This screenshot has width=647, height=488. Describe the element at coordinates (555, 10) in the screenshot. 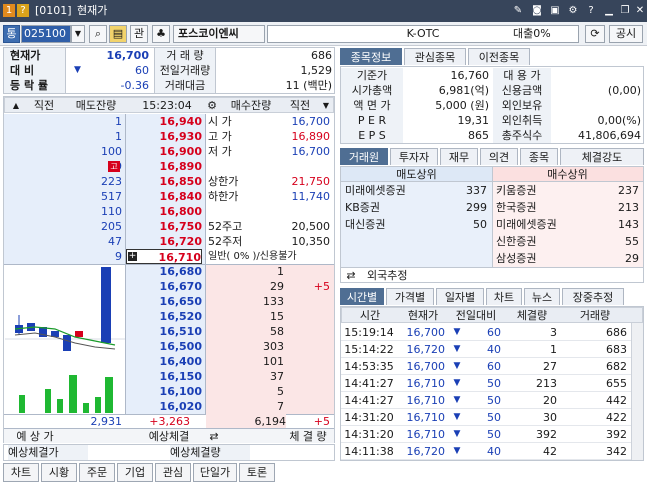

I see `pin-icon: ▣` at that location.